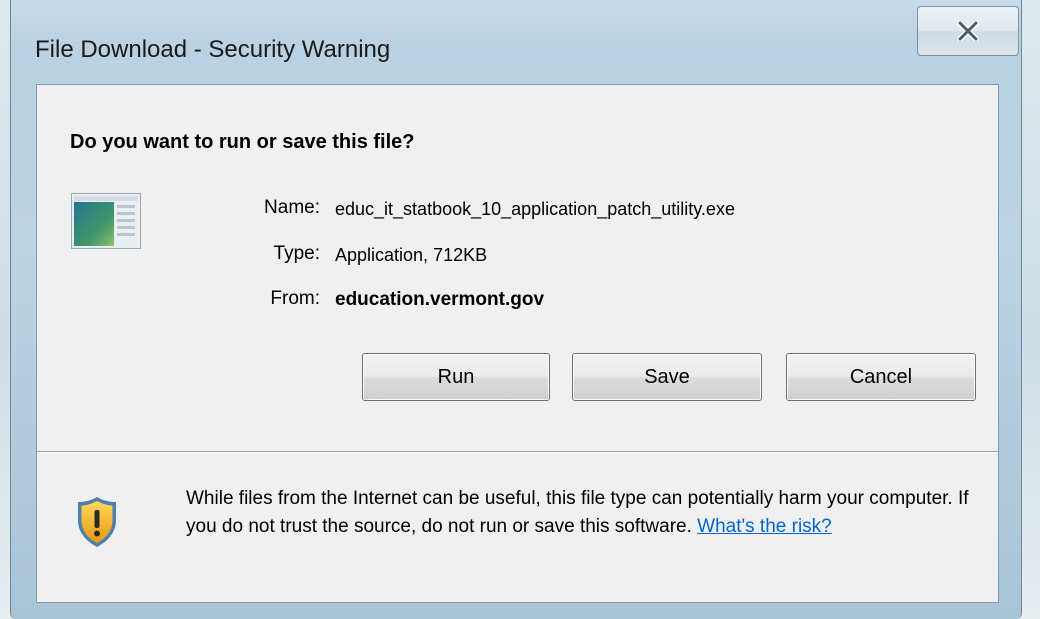 The height and width of the screenshot is (619, 1040). I want to click on run-or-save-question: Do you want to run or save this file?, so click(242, 142).